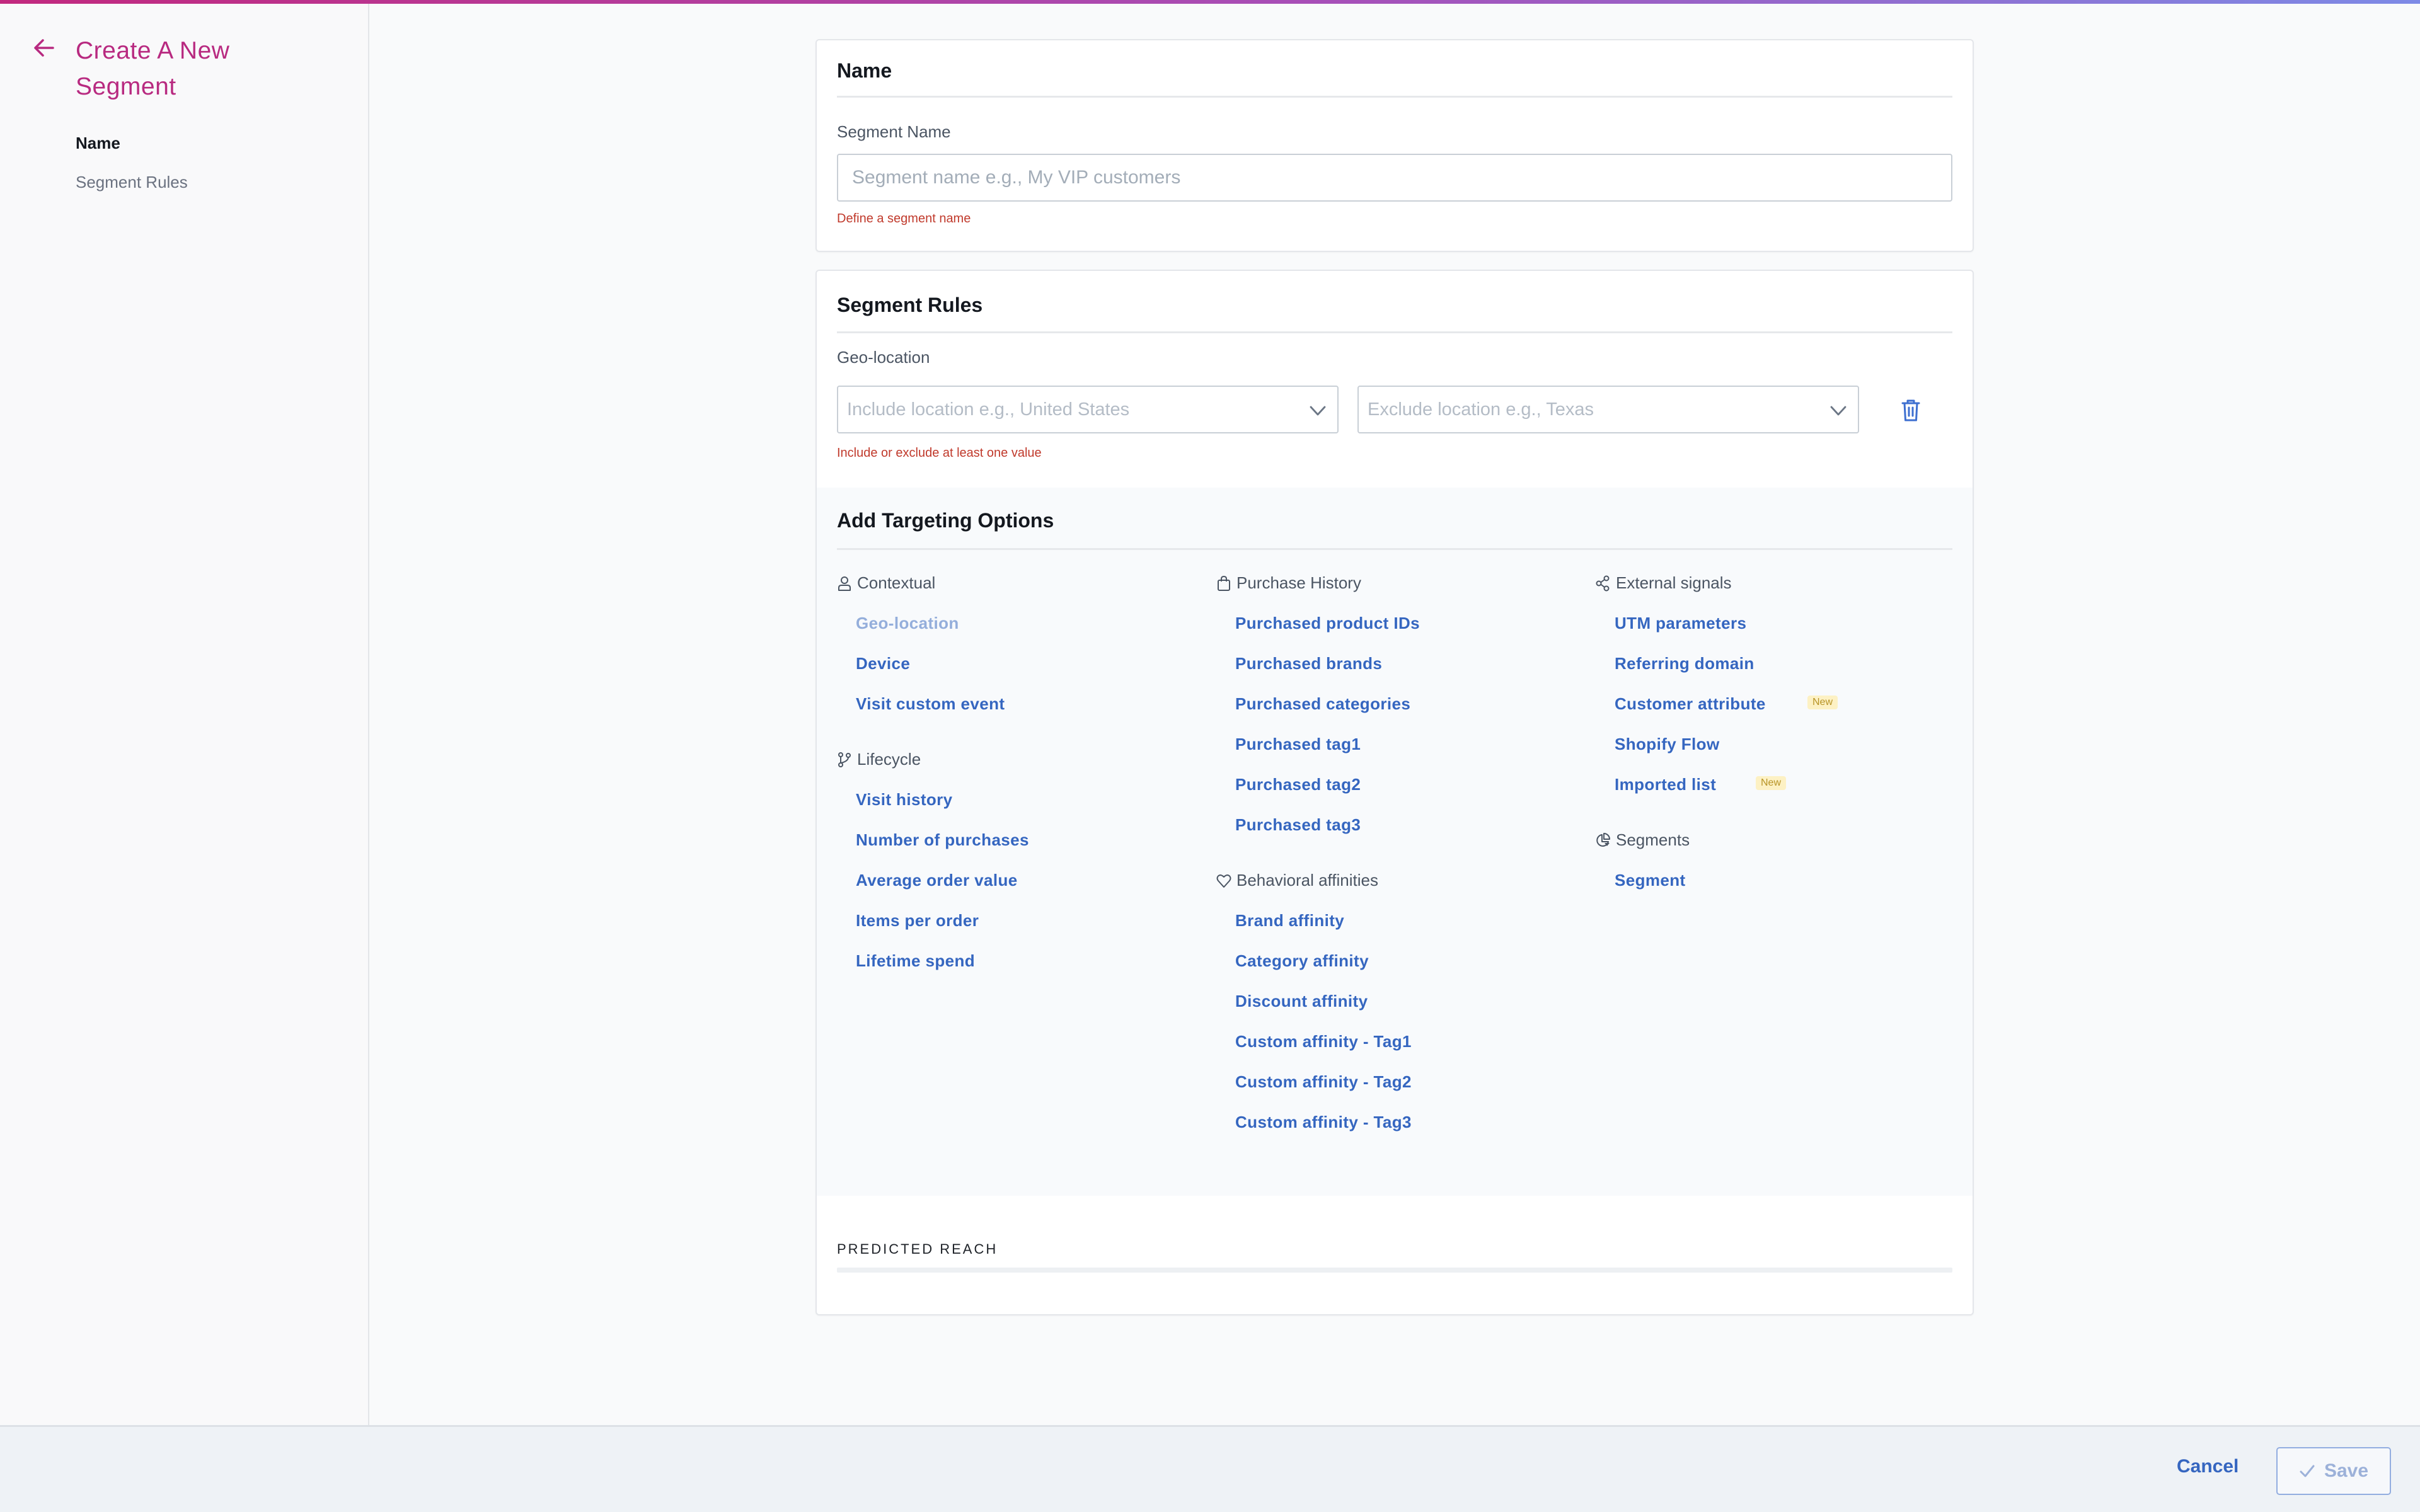 The image size is (2420, 1512). I want to click on segment-rules-divider, so click(1394, 332).